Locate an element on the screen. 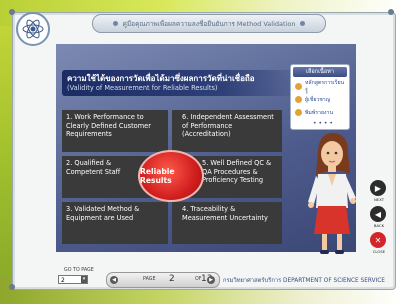  factor-box: 3. Validated Method & Equipment are Used is located at coordinates (115, 223).